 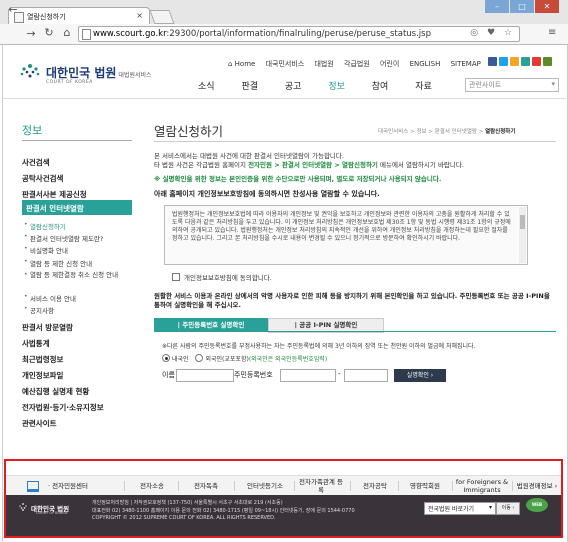 What do you see at coordinates (355, 331) in the screenshot?
I see `auth-tabs-underline` at bounding box center [355, 331].